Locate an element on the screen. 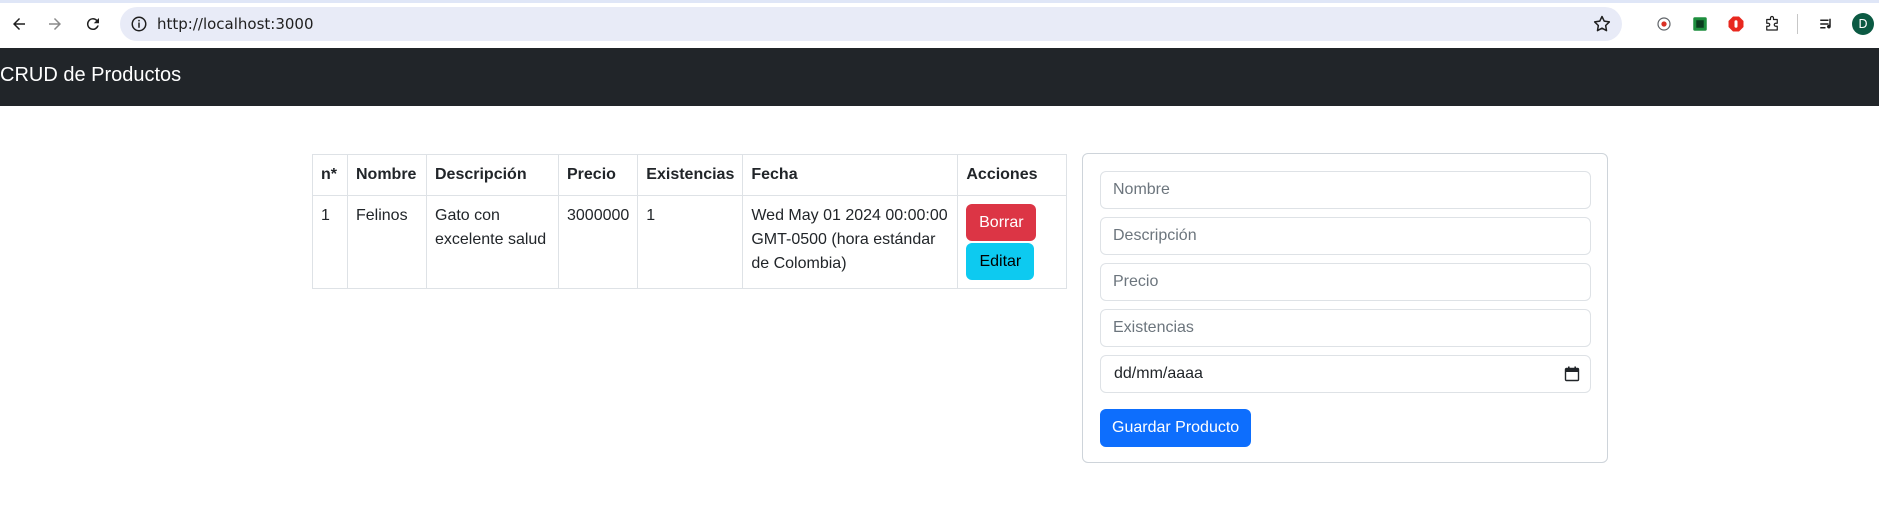  precio-input is located at coordinates (1345, 282).